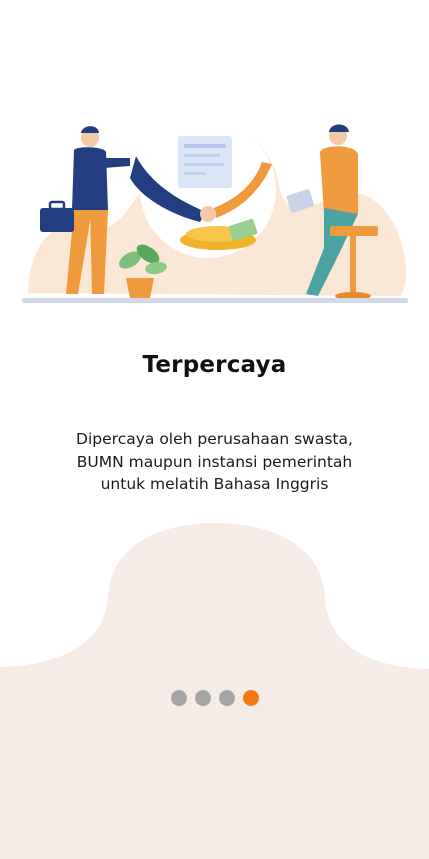 The image size is (429, 859). What do you see at coordinates (214, 439) in the screenshot?
I see `description-line: Dipercaya oleh perusahaan swasta,` at bounding box center [214, 439].